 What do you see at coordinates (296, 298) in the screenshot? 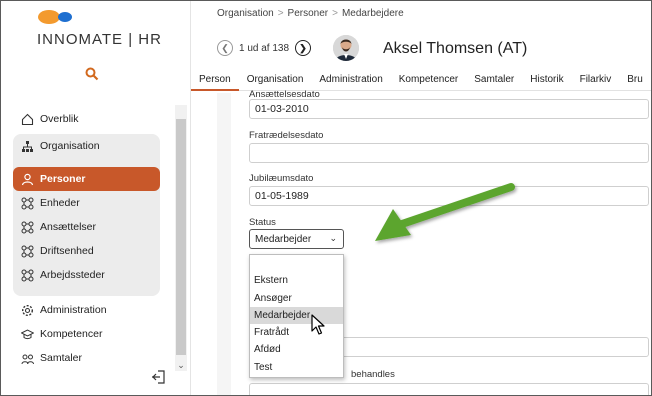
I see `status-option: Ansøger` at bounding box center [296, 298].